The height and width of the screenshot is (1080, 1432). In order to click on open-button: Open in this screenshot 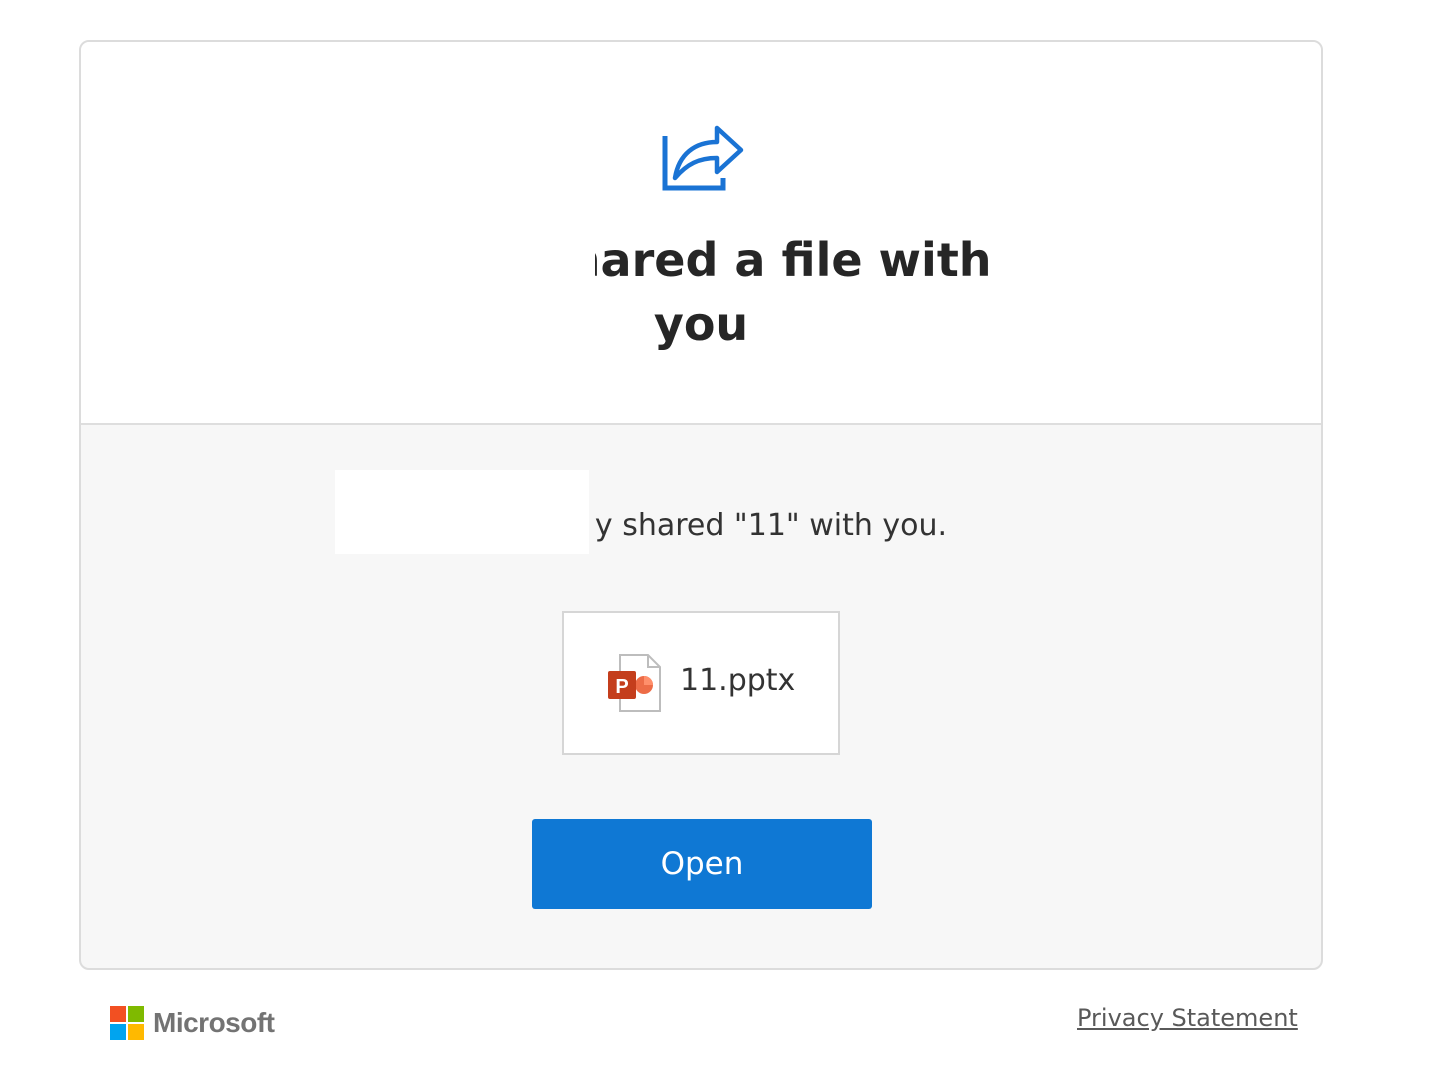, I will do `click(702, 864)`.